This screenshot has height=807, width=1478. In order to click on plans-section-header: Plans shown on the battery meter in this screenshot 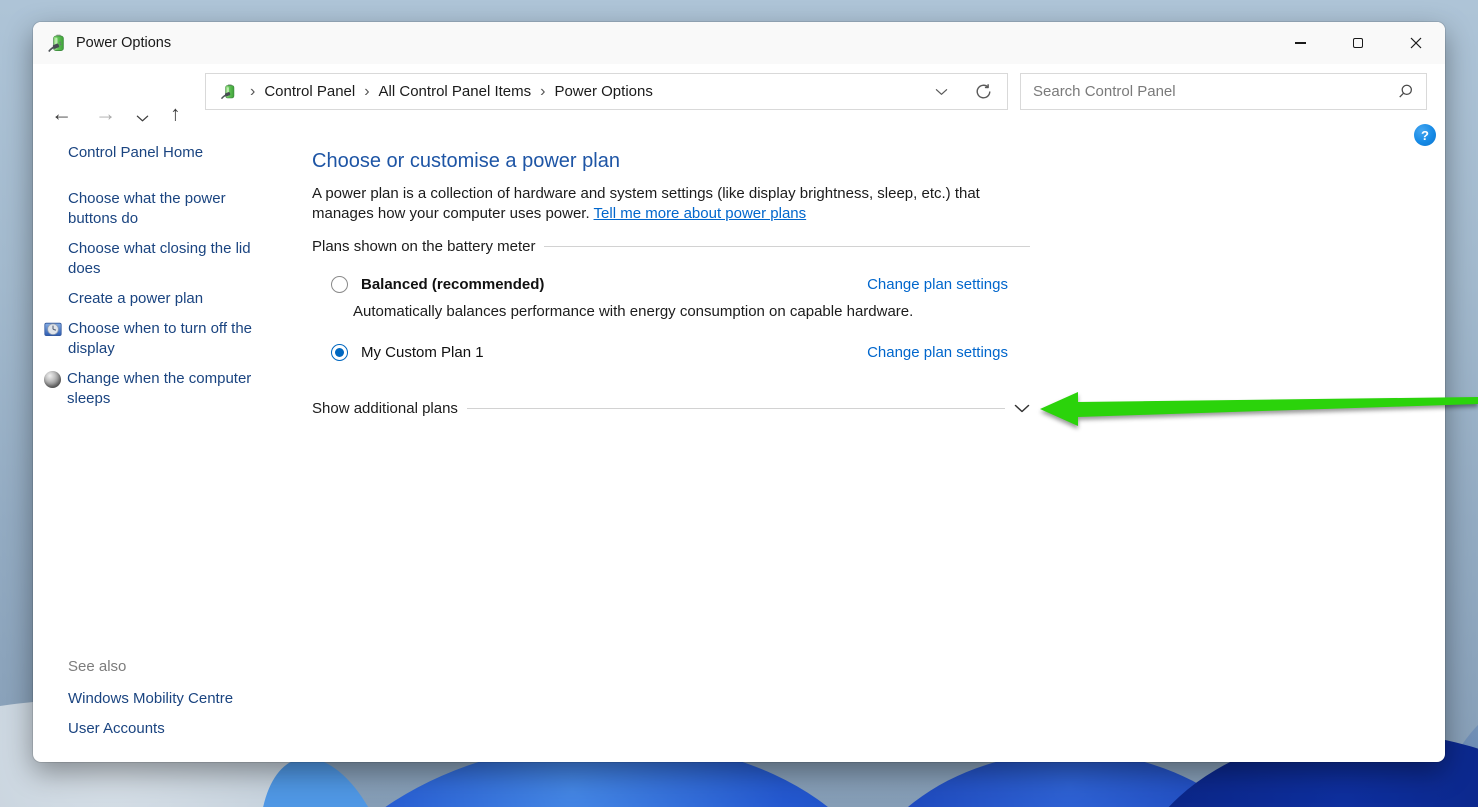, I will do `click(671, 246)`.